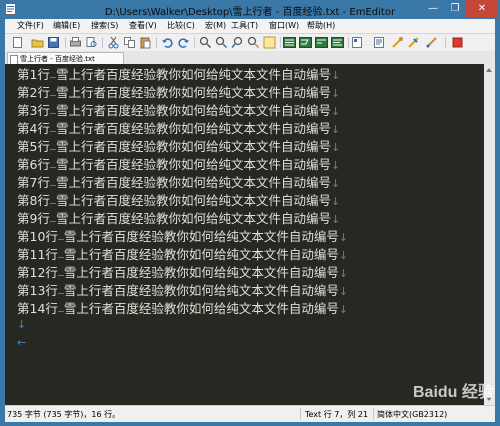 The width and height of the screenshot is (500, 426). I want to click on menu-tools: 工具(T), so click(244, 26).